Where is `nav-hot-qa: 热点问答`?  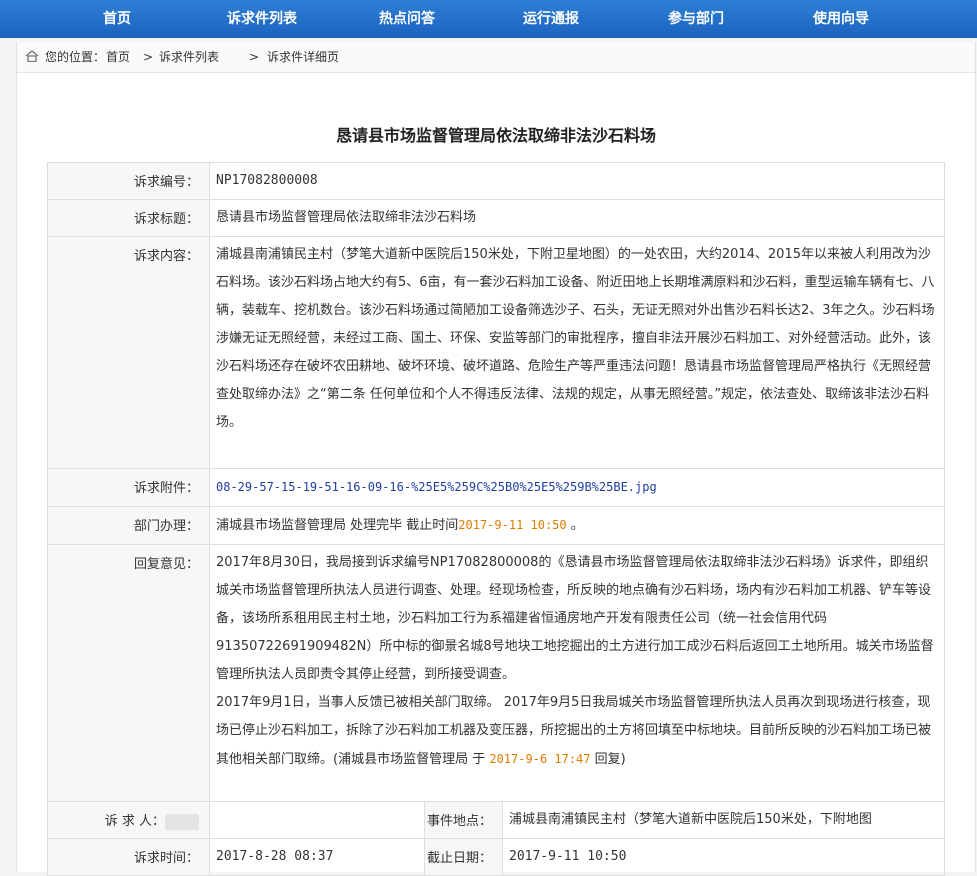
nav-hot-qa: 热点问答 is located at coordinates (407, 19).